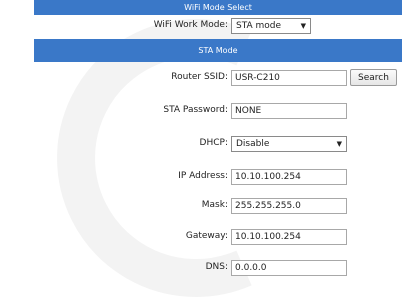  I want to click on wifi-mode-select-title: WiFi Mode Select, so click(218, 7).